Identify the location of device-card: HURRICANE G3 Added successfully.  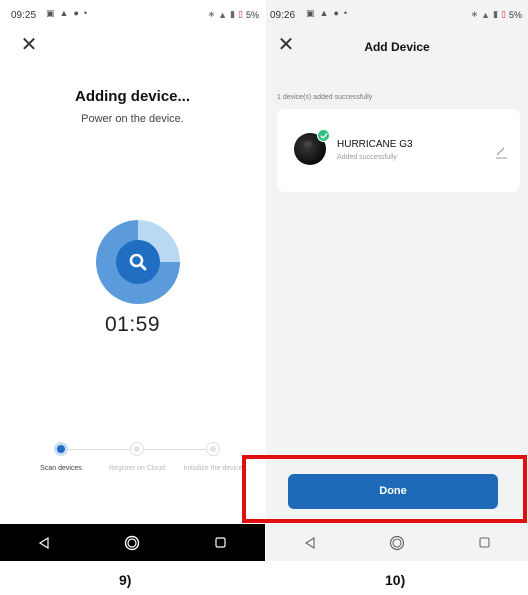
(398, 150).